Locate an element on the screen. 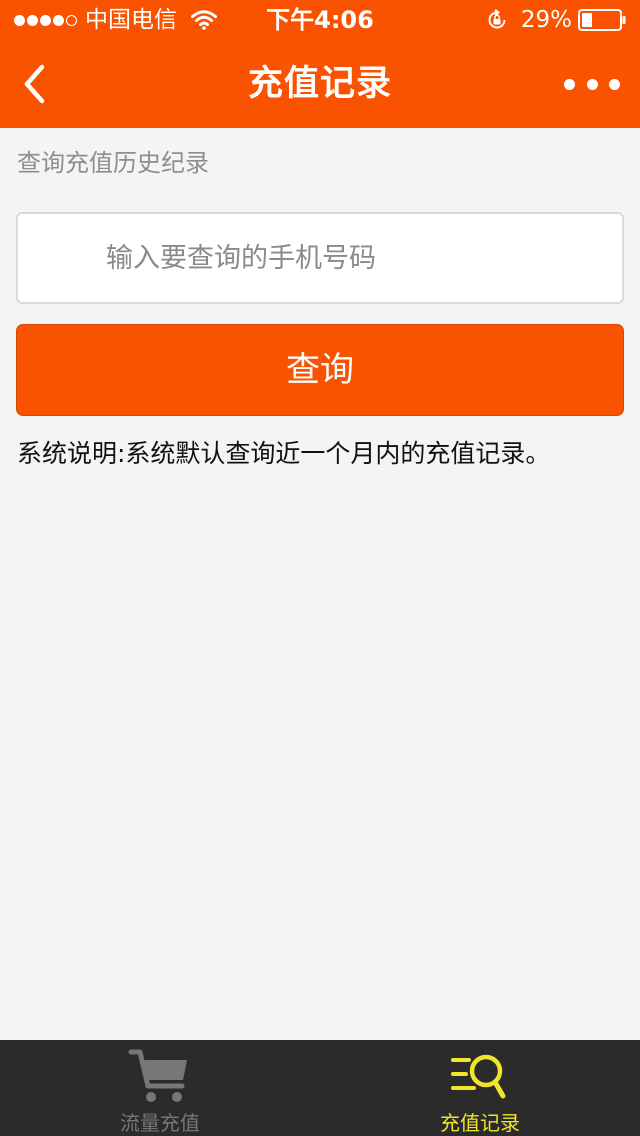 This screenshot has width=640, height=1136. tab-label: 流量充值 is located at coordinates (160, 1123).